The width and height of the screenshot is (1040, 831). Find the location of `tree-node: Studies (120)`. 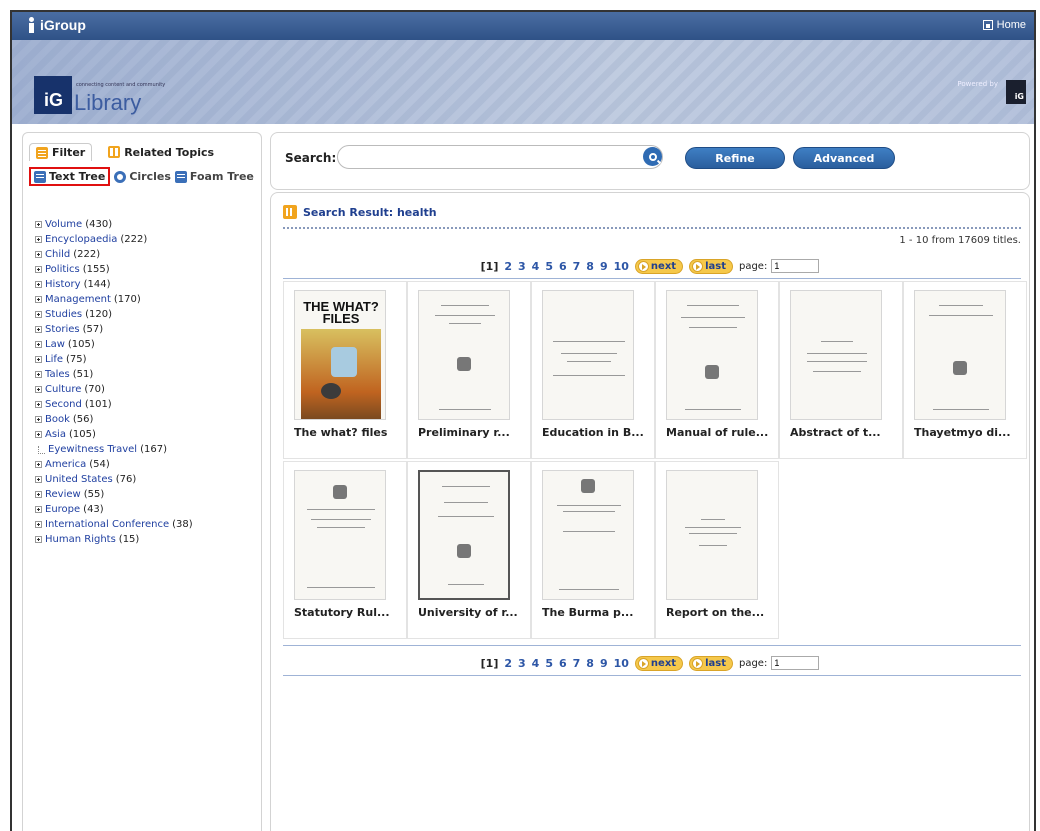

tree-node: Studies (120) is located at coordinates (148, 314).